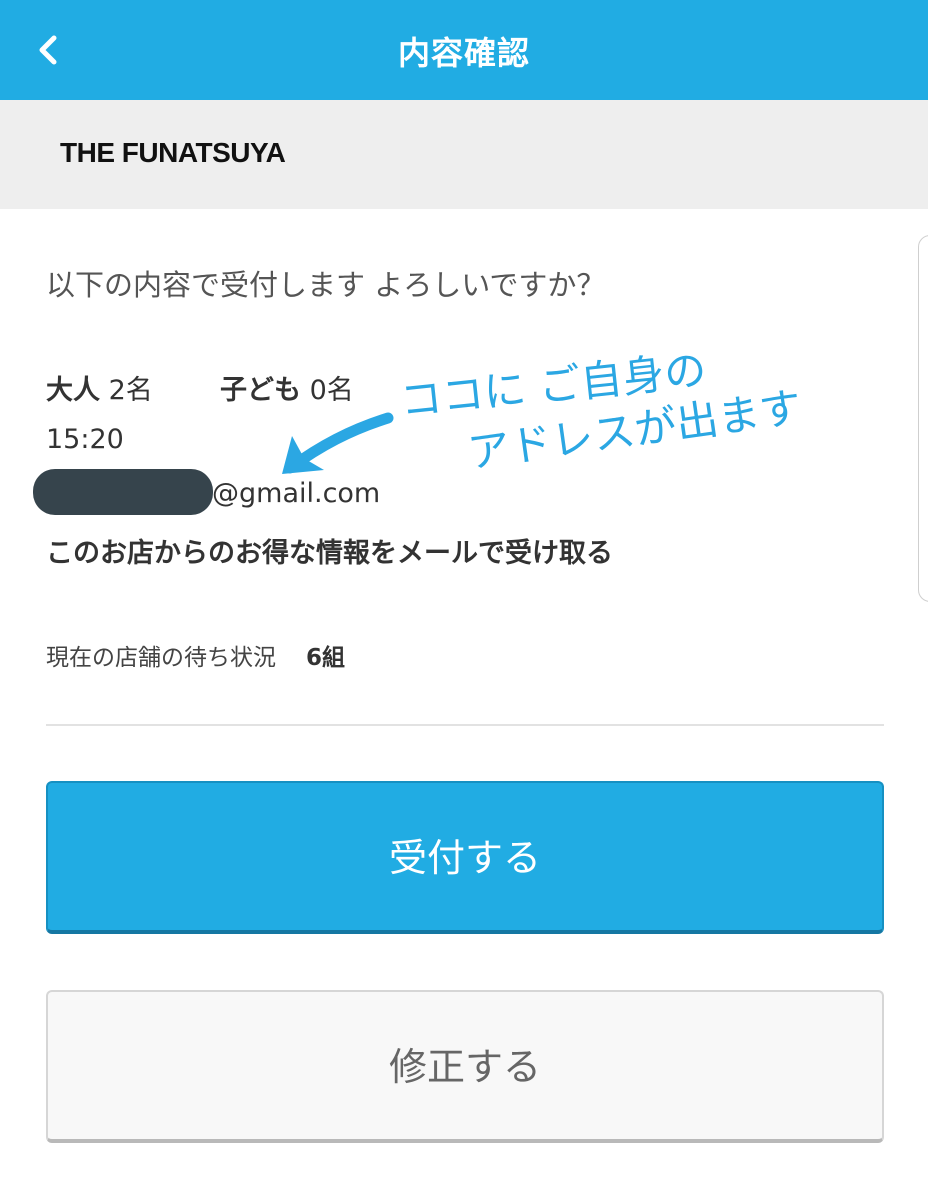 The height and width of the screenshot is (1200, 928). I want to click on top-app-bar: 内容確認, so click(464, 50).